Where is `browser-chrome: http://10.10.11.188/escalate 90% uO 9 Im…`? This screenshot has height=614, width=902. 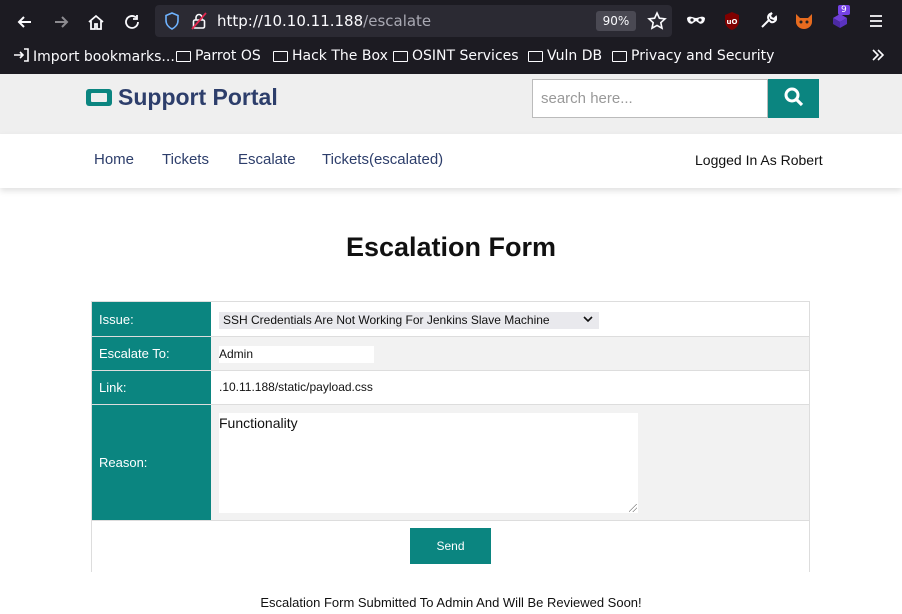 browser-chrome: http://10.10.11.188/escalate 90% uO 9 Im… is located at coordinates (451, 37).